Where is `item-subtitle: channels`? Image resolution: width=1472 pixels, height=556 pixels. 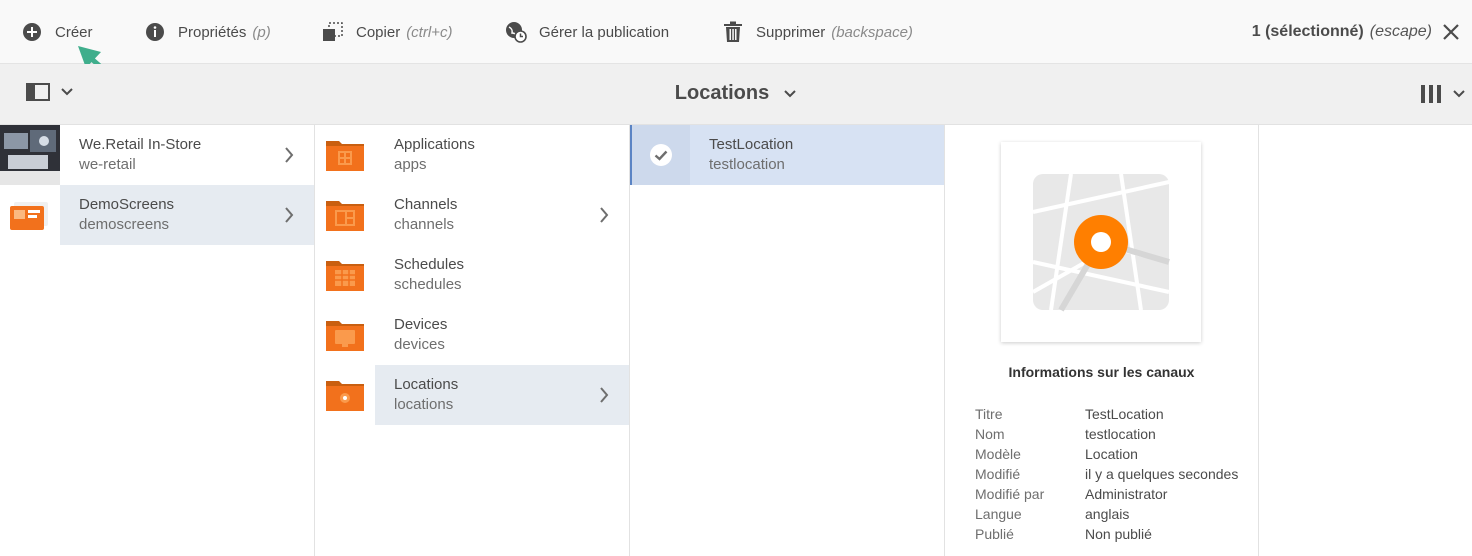 item-subtitle: channels is located at coordinates (424, 224).